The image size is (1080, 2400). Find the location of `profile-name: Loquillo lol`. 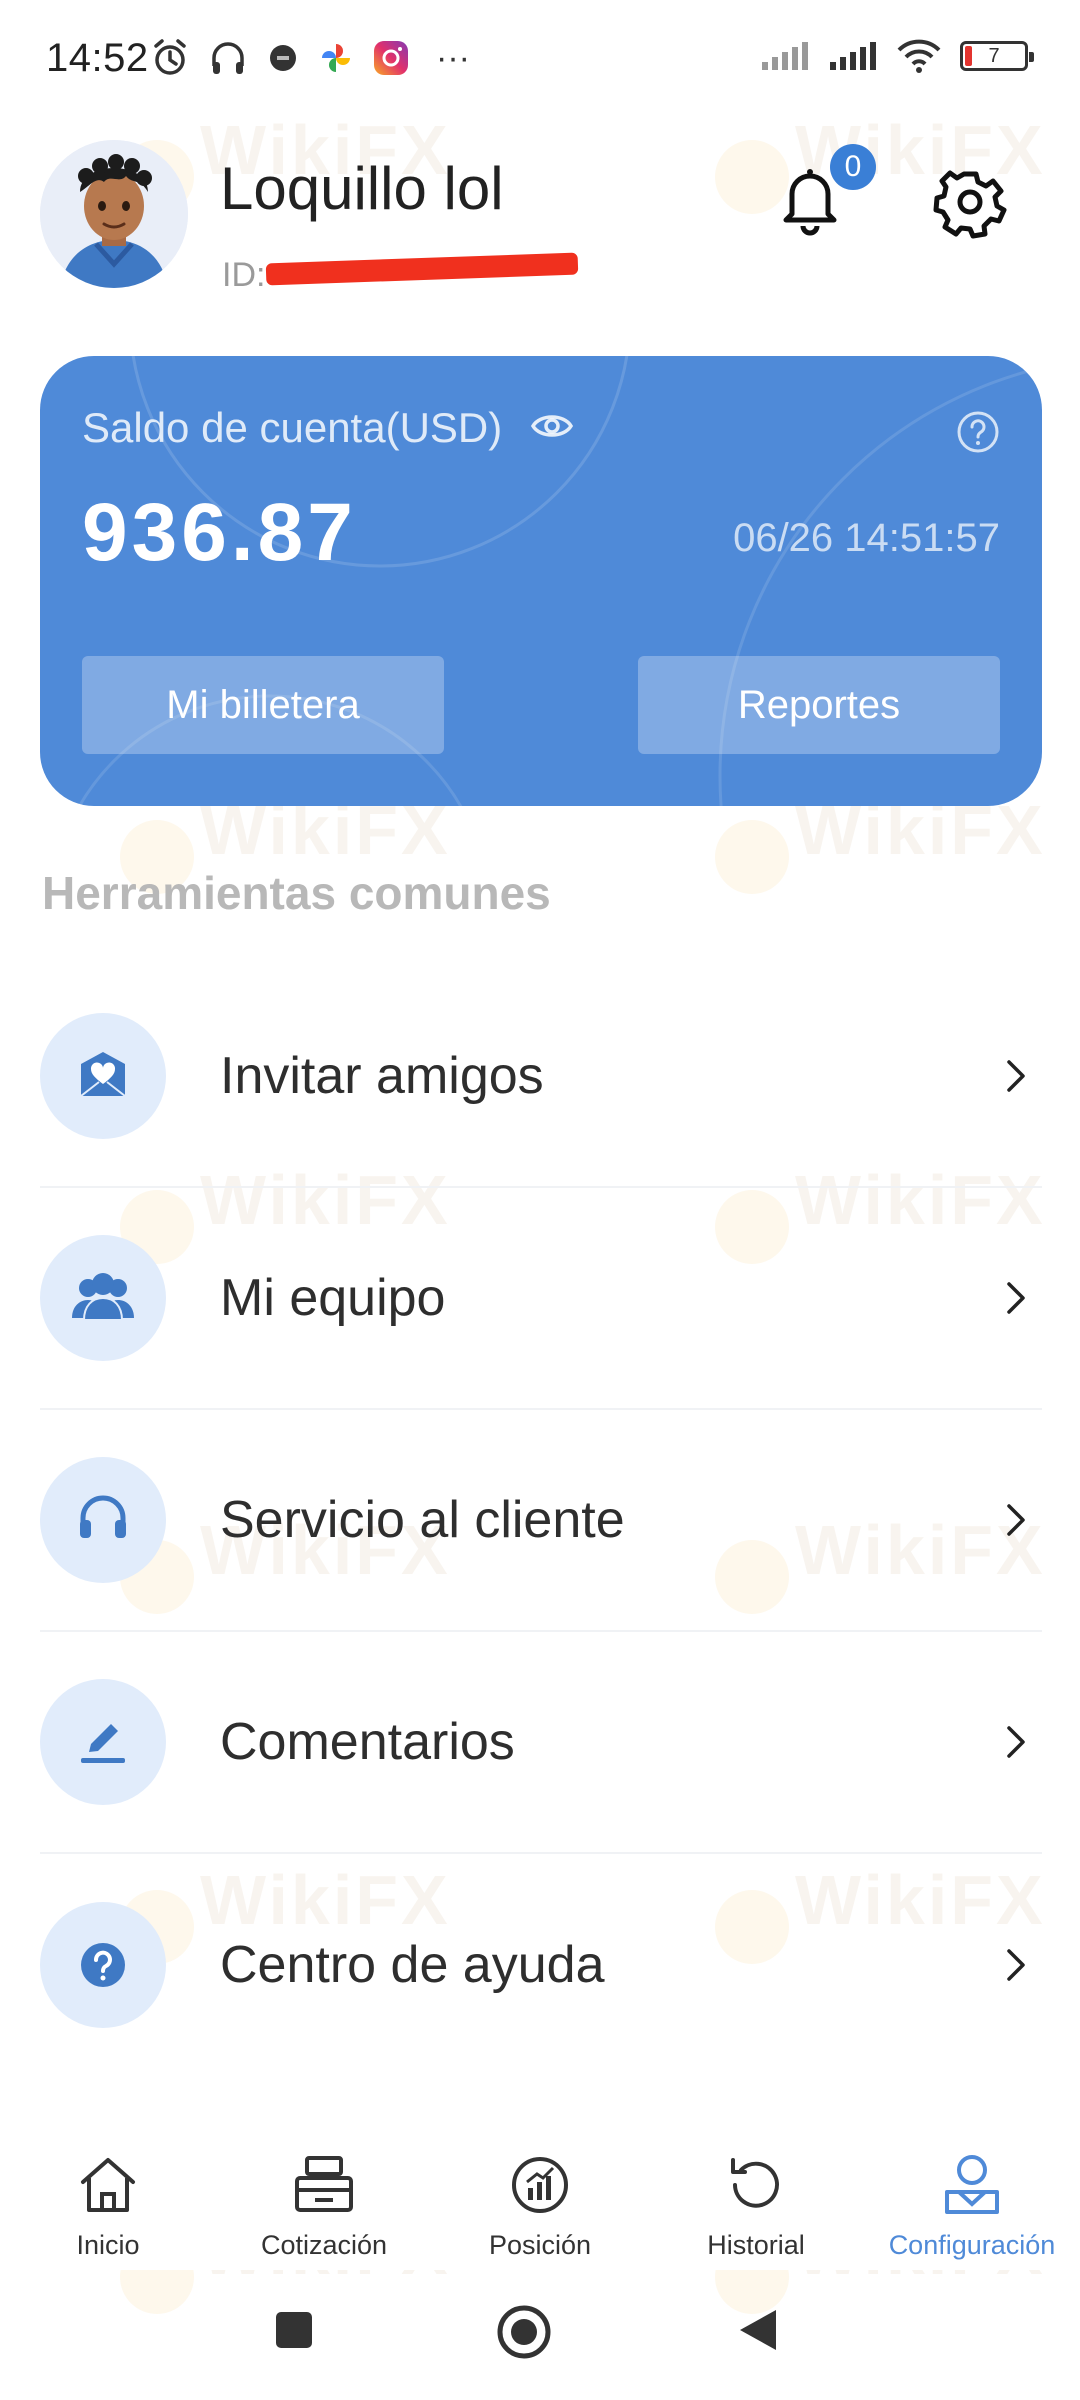

profile-name: Loquillo lol is located at coordinates (362, 188).